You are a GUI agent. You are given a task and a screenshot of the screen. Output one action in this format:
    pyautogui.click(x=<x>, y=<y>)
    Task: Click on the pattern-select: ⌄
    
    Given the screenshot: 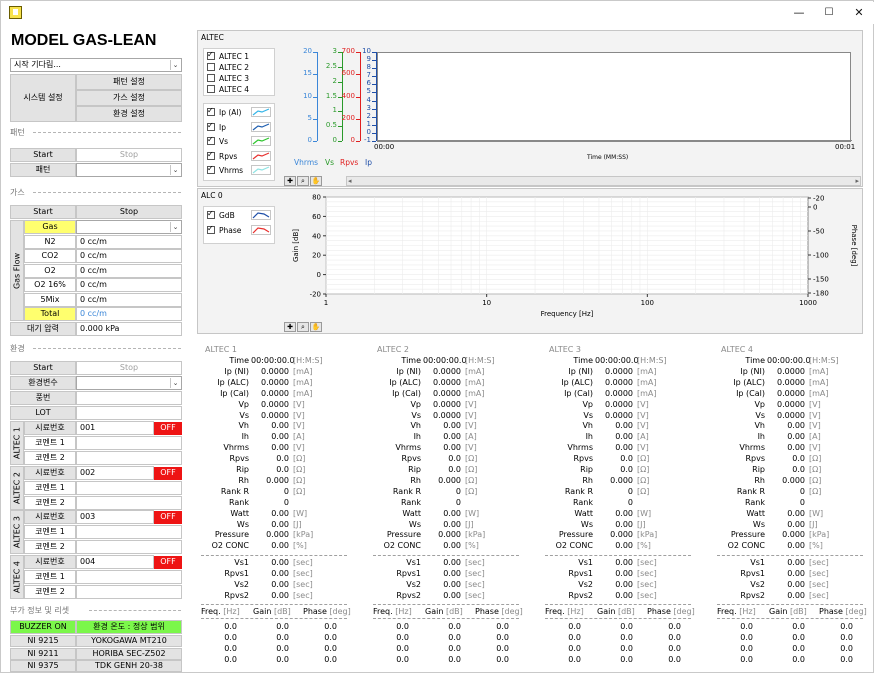 What is the action you would take?
    pyautogui.click(x=129, y=170)
    